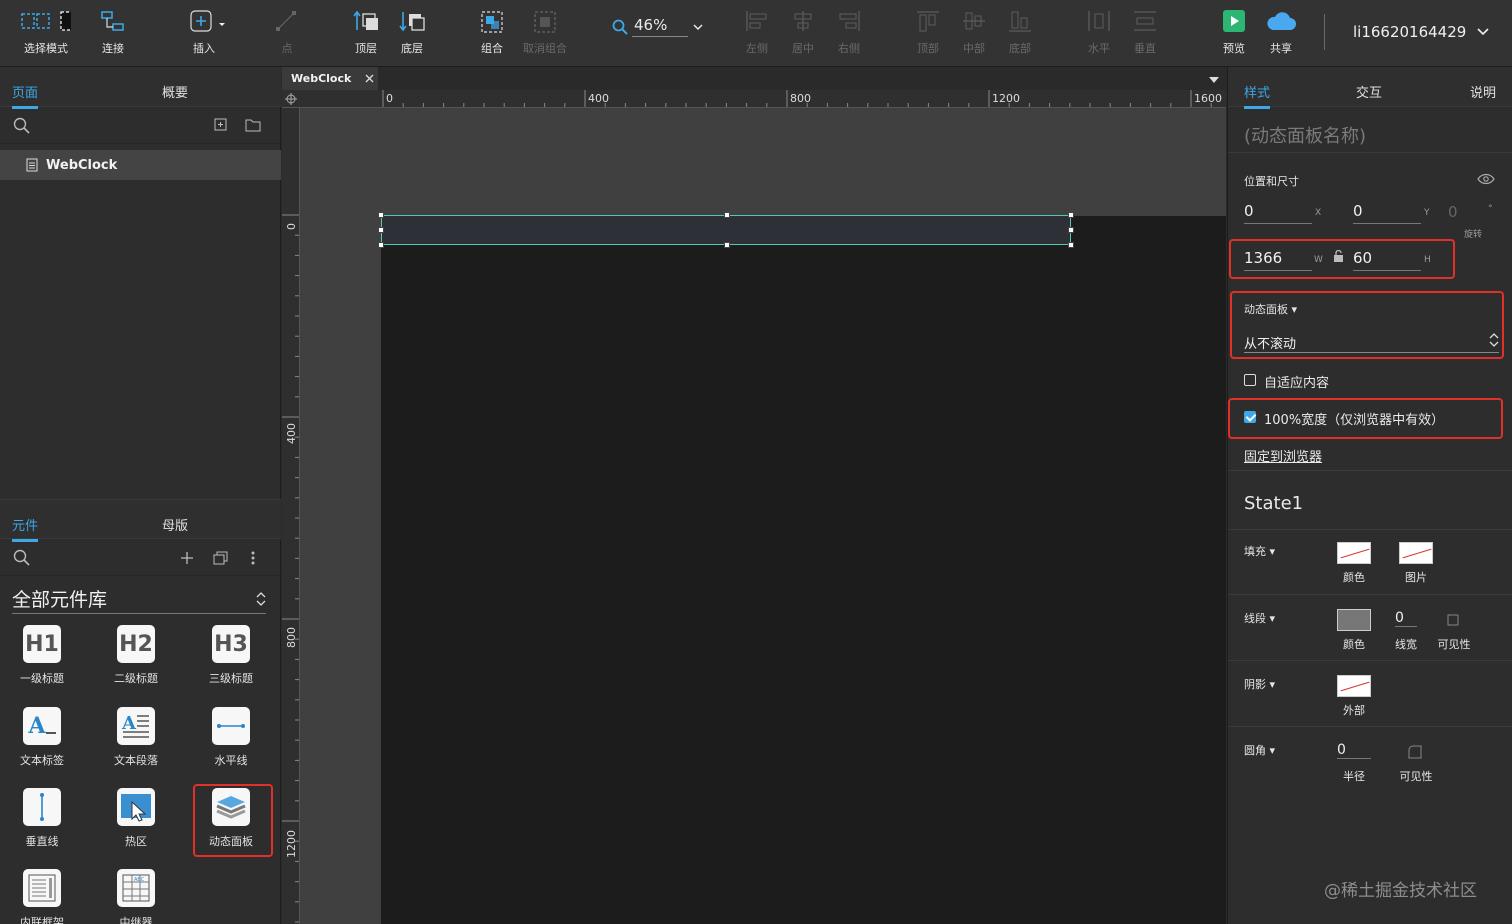  I want to click on fill-image-swatch, so click(1416, 553).